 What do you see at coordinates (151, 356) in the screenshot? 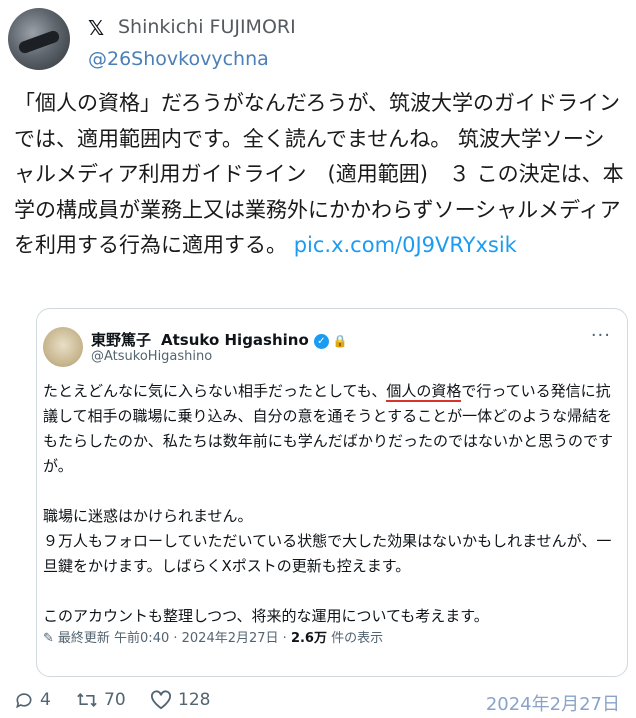
I see `quoted-author-handle: @AtsukoHigashino` at bounding box center [151, 356].